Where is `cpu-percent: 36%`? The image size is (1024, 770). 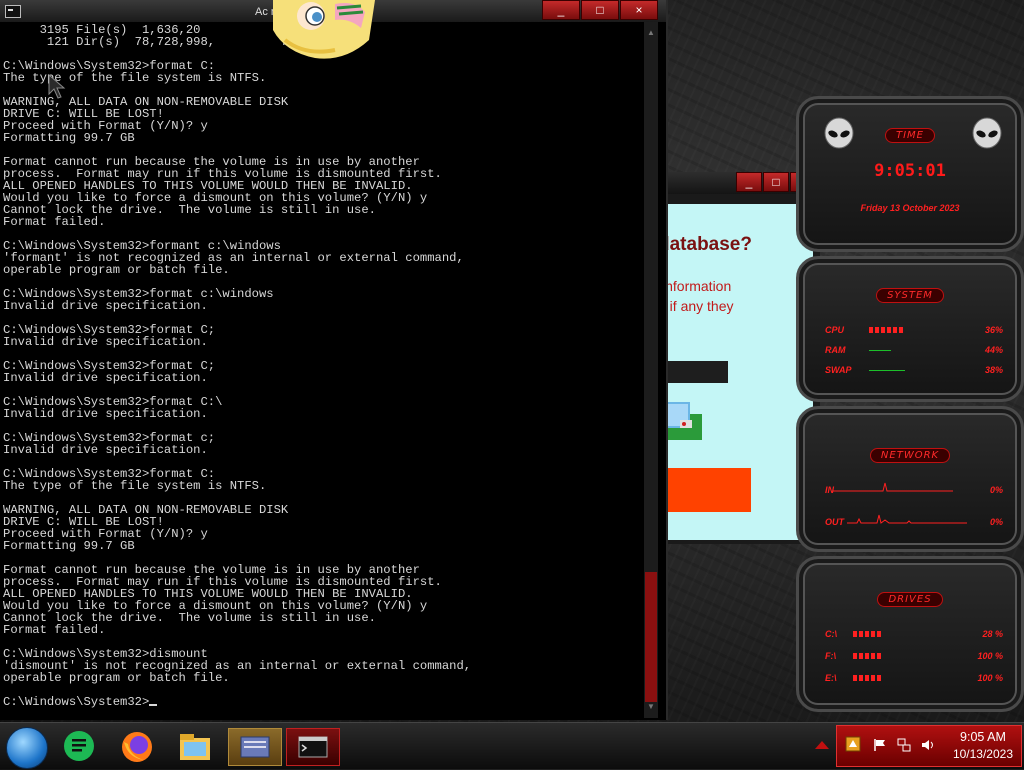 cpu-percent: 36% is located at coordinates (993, 330).